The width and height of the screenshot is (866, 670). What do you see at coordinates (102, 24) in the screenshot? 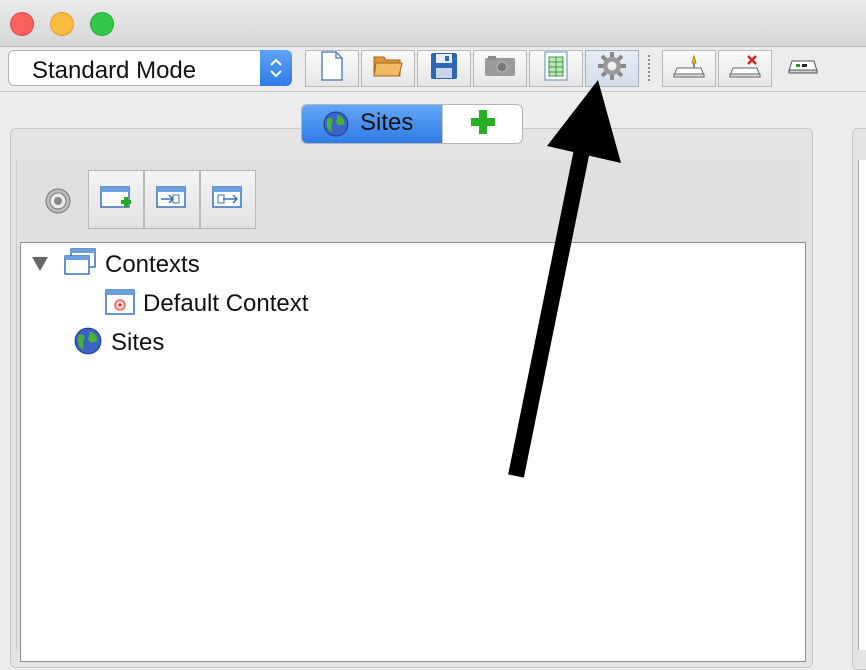
I see `window-zoom-button` at bounding box center [102, 24].